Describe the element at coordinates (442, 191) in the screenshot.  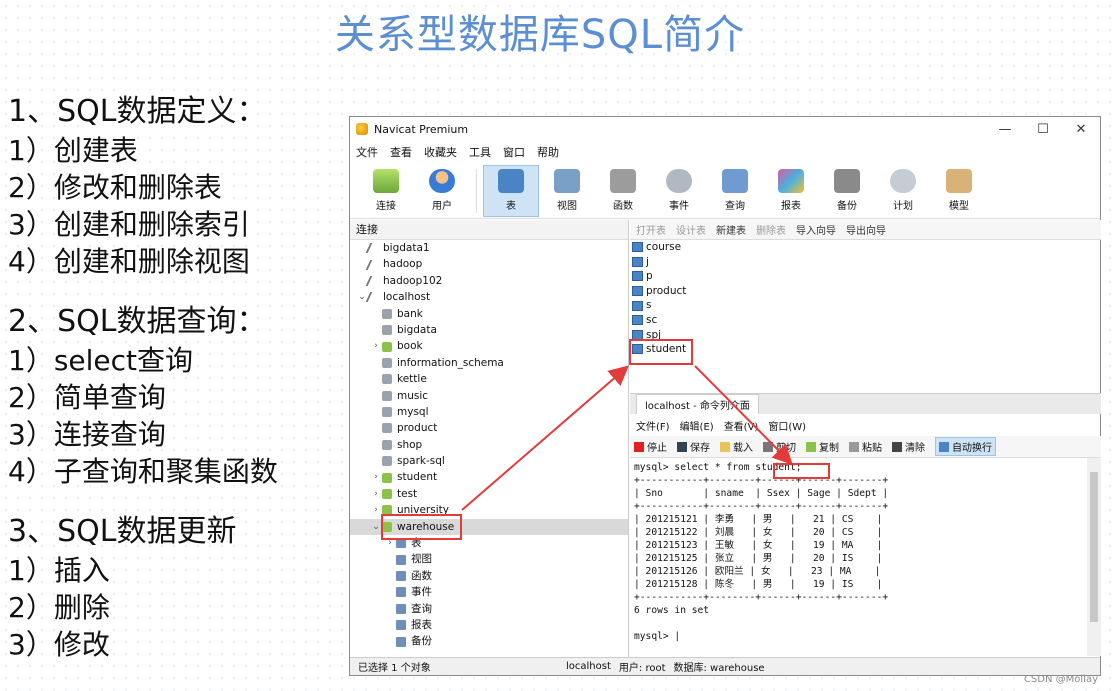
I see `toolbar-user-button: 用户` at that location.